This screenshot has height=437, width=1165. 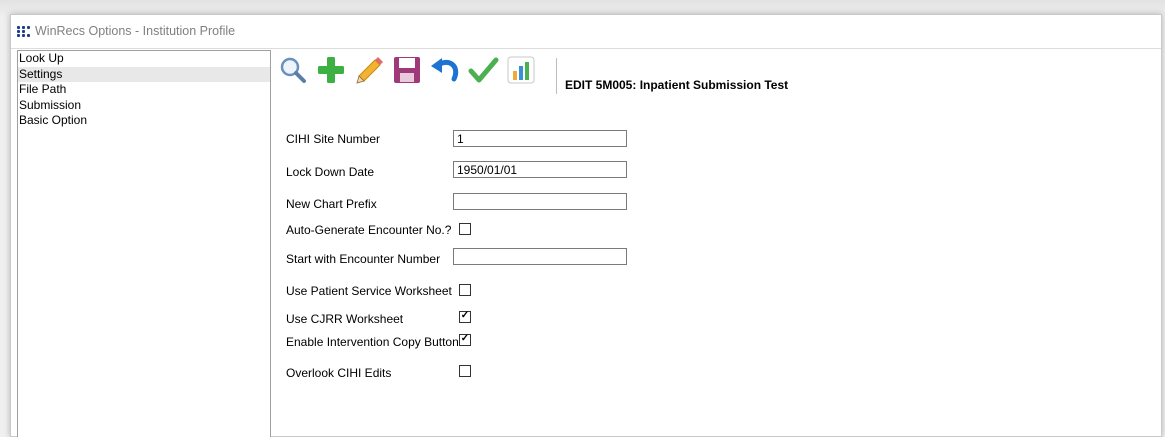 I want to click on lock-down-date-input, so click(x=540, y=169).